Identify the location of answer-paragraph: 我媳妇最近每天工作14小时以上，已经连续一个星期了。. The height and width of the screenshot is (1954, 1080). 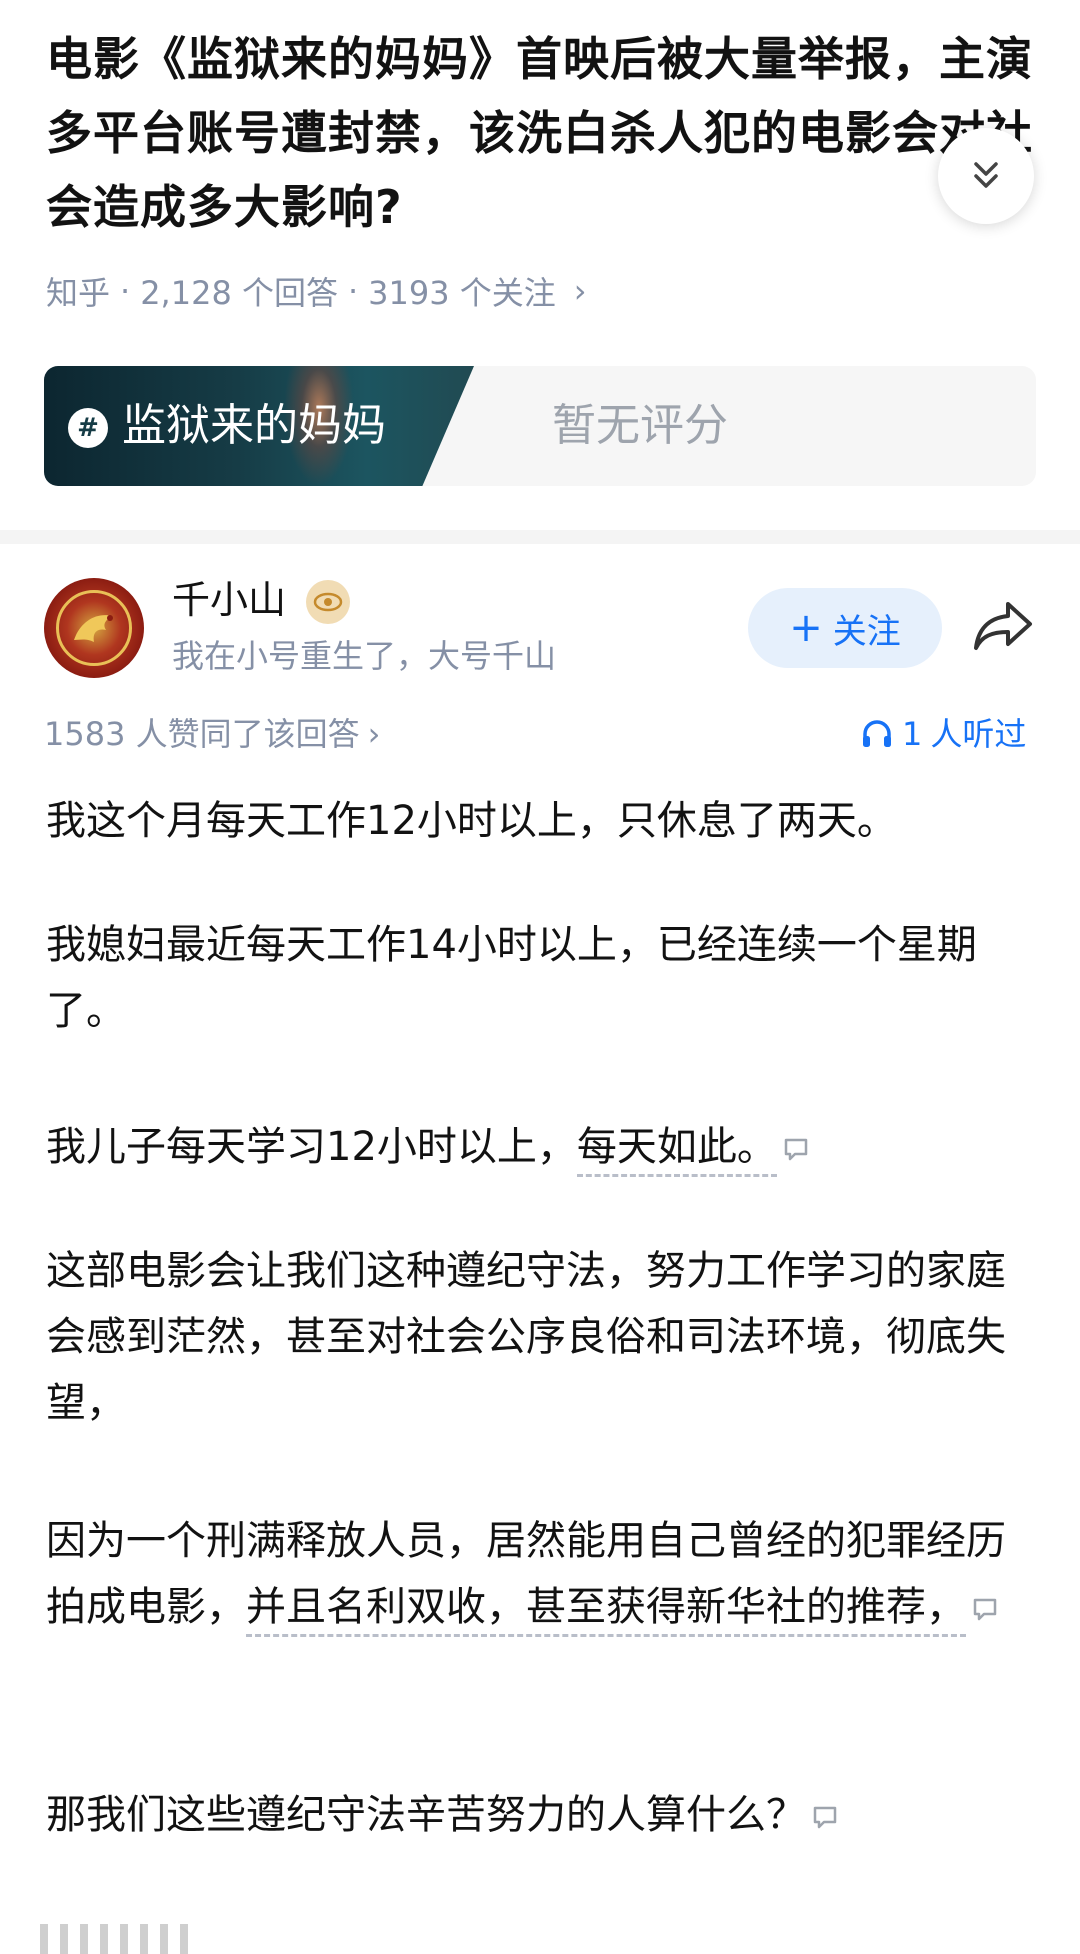
(511, 978).